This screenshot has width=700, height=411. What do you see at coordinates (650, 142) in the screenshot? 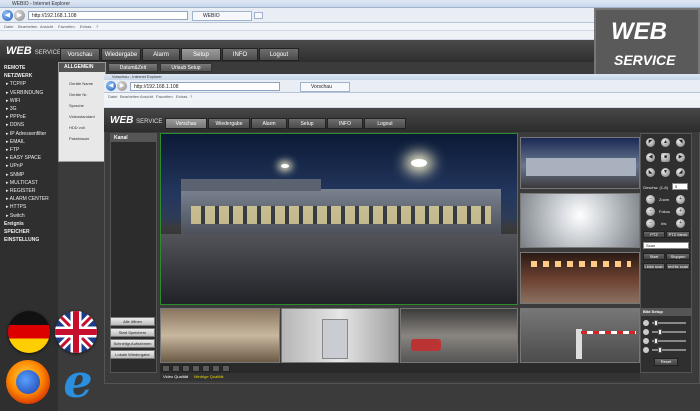
I see `ptz-up-left-icon: ◤` at bounding box center [650, 142].